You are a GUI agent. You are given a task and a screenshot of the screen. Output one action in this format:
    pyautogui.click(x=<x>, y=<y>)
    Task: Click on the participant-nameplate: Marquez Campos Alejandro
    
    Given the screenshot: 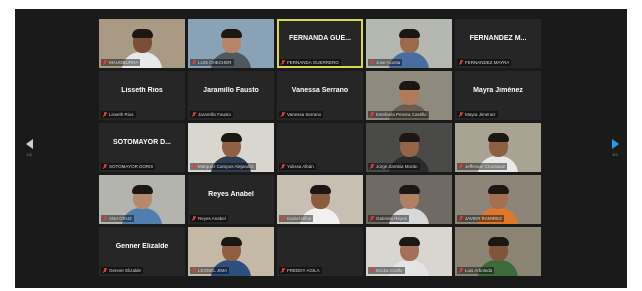 What is the action you would take?
    pyautogui.click(x=223, y=166)
    